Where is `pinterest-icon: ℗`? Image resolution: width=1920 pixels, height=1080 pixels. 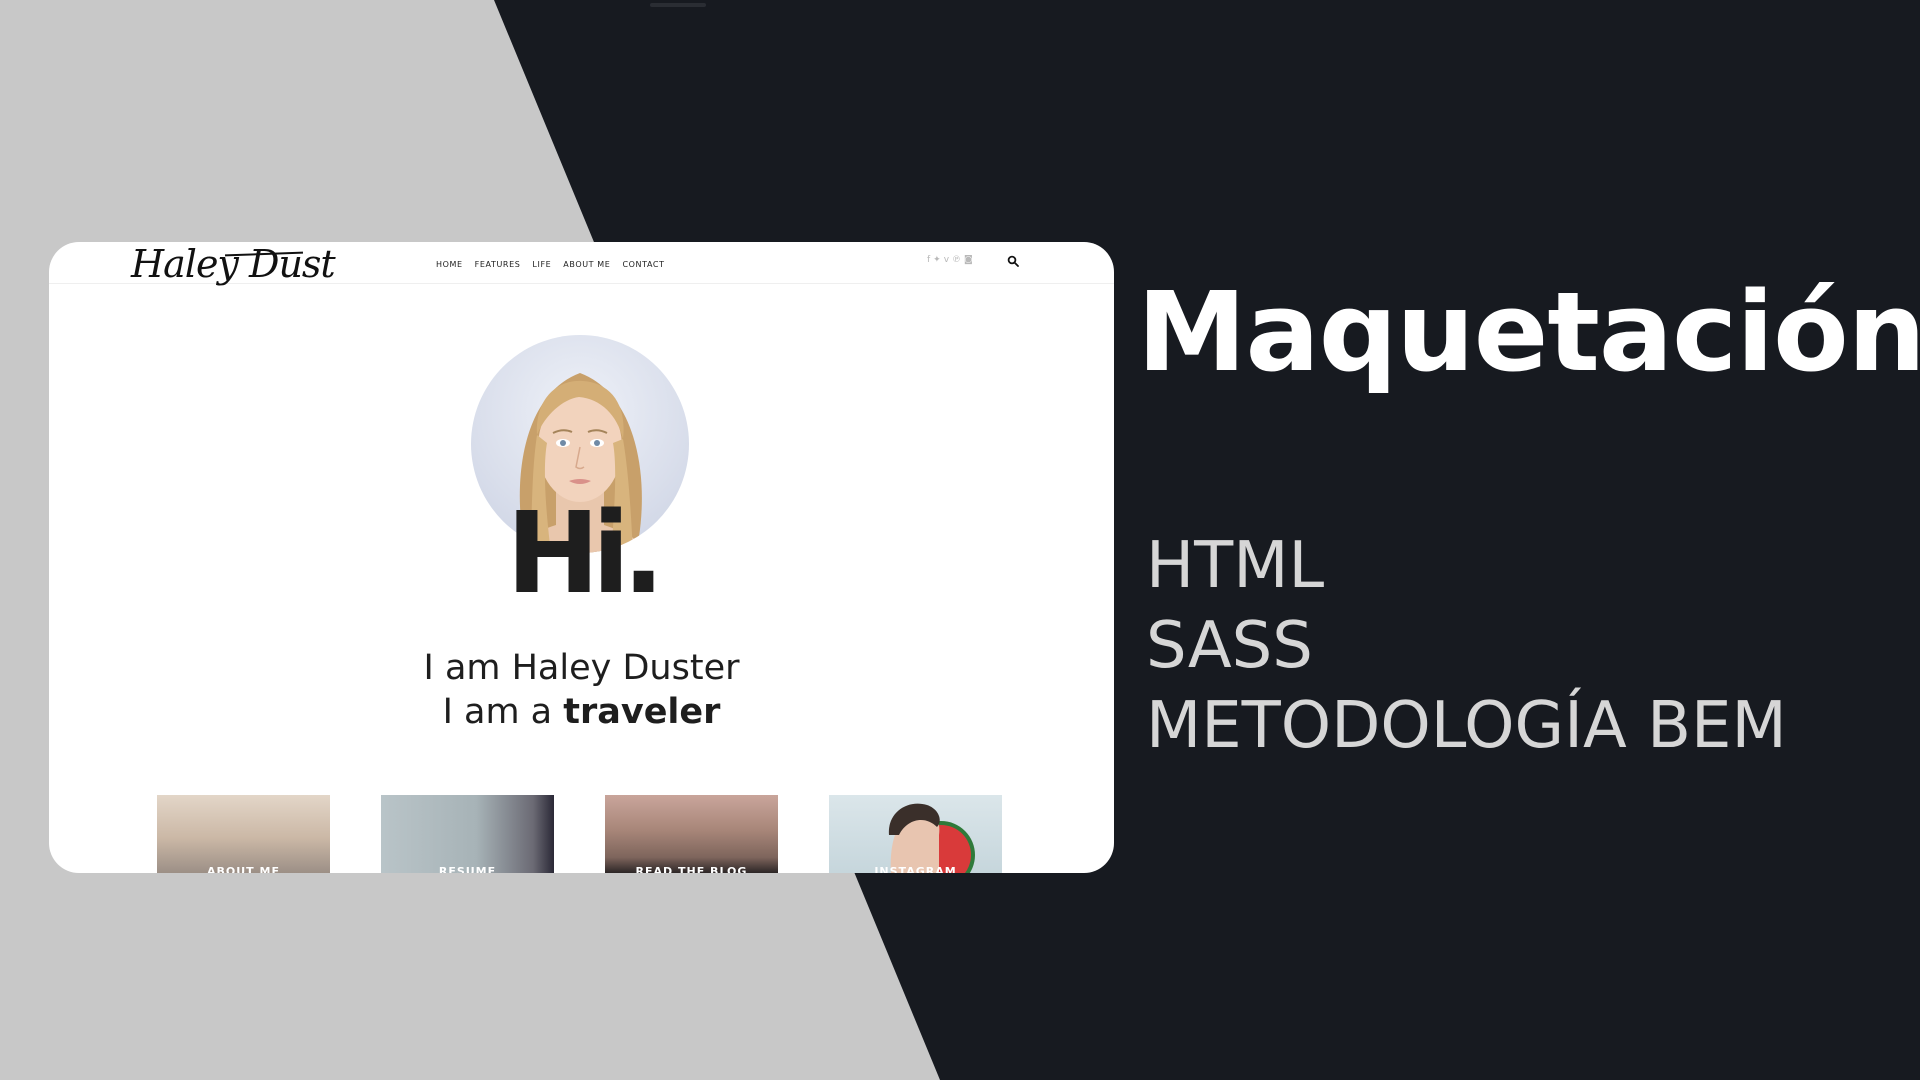 pinterest-icon: ℗ is located at coordinates (956, 260).